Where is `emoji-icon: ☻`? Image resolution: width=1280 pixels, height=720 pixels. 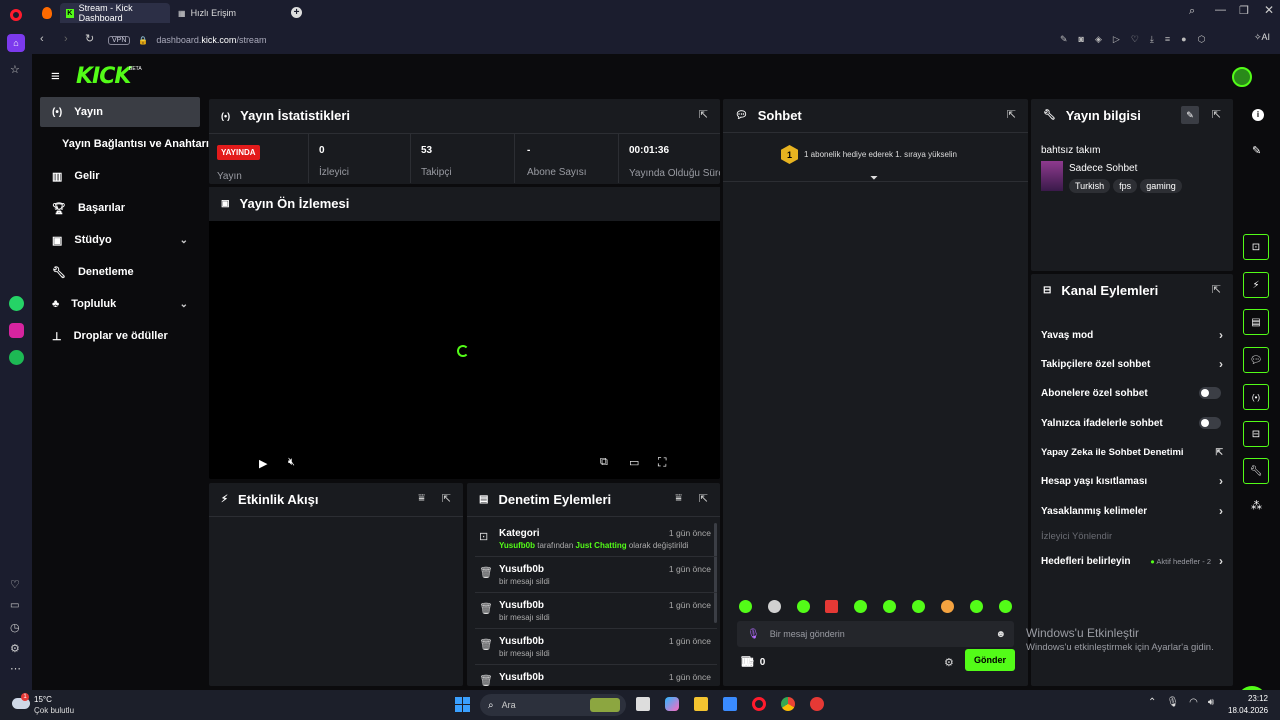
emoji-icon: ☻ is located at coordinates (1000, 634).